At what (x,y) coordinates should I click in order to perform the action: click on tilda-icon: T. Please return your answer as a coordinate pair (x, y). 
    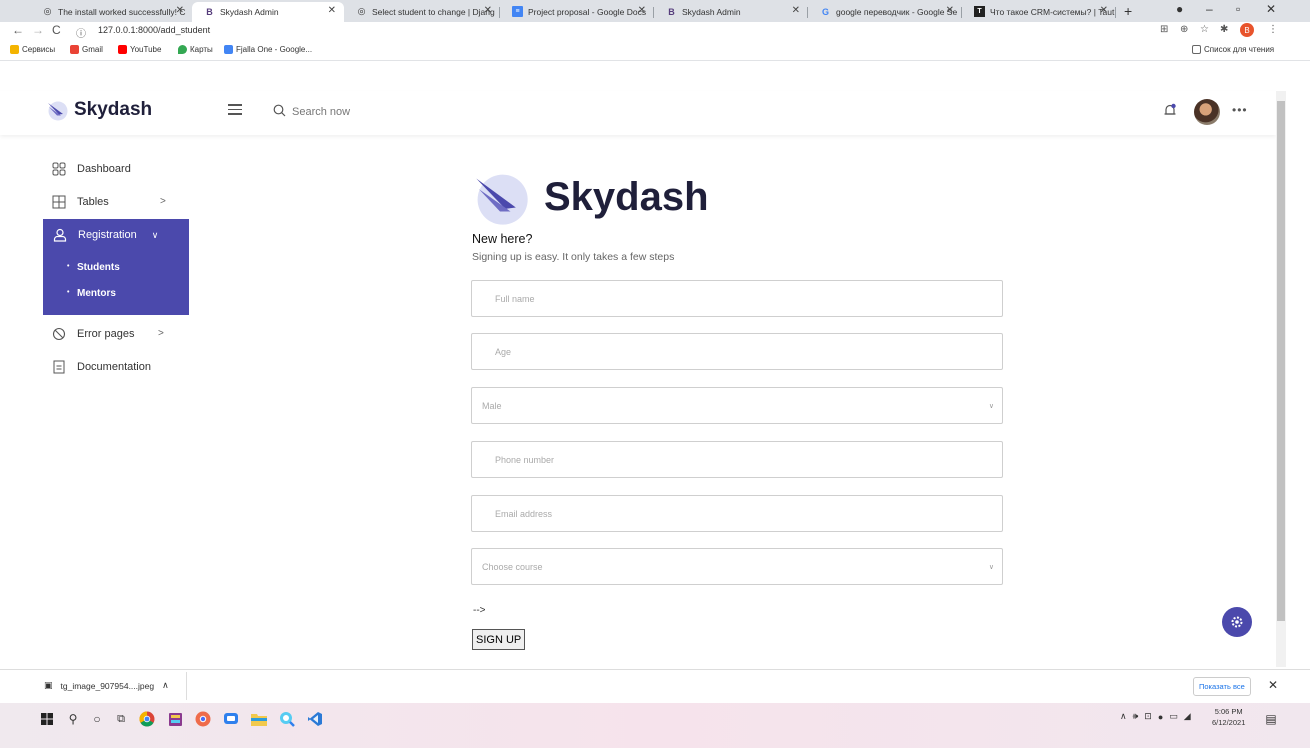
    Looking at the image, I should click on (979, 11).